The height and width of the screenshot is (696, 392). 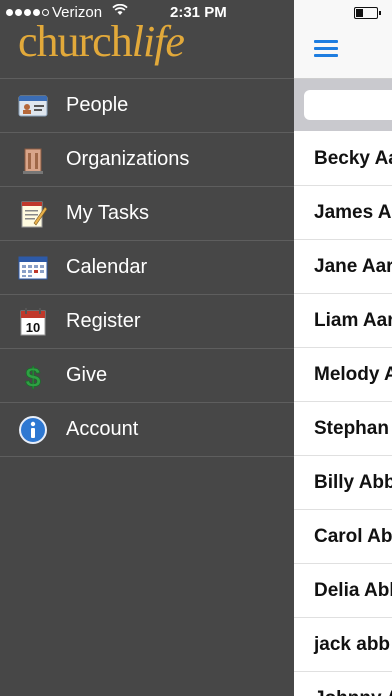 I want to click on status-bar: Verizon 2:31 PM, so click(x=196, y=13).